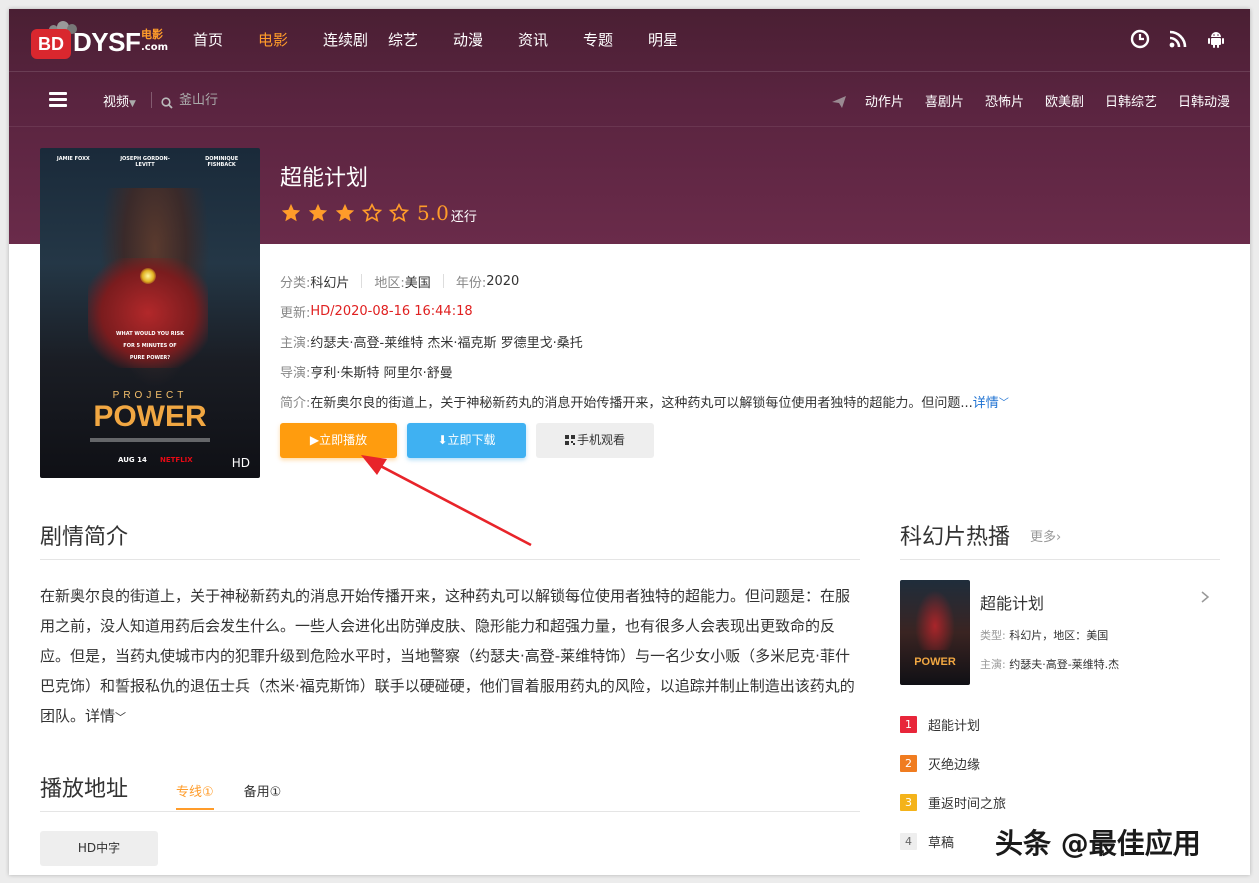 The height and width of the screenshot is (883, 1259). I want to click on poster-tagline-1: WHAT WOULD YOU RISK, so click(150, 334).